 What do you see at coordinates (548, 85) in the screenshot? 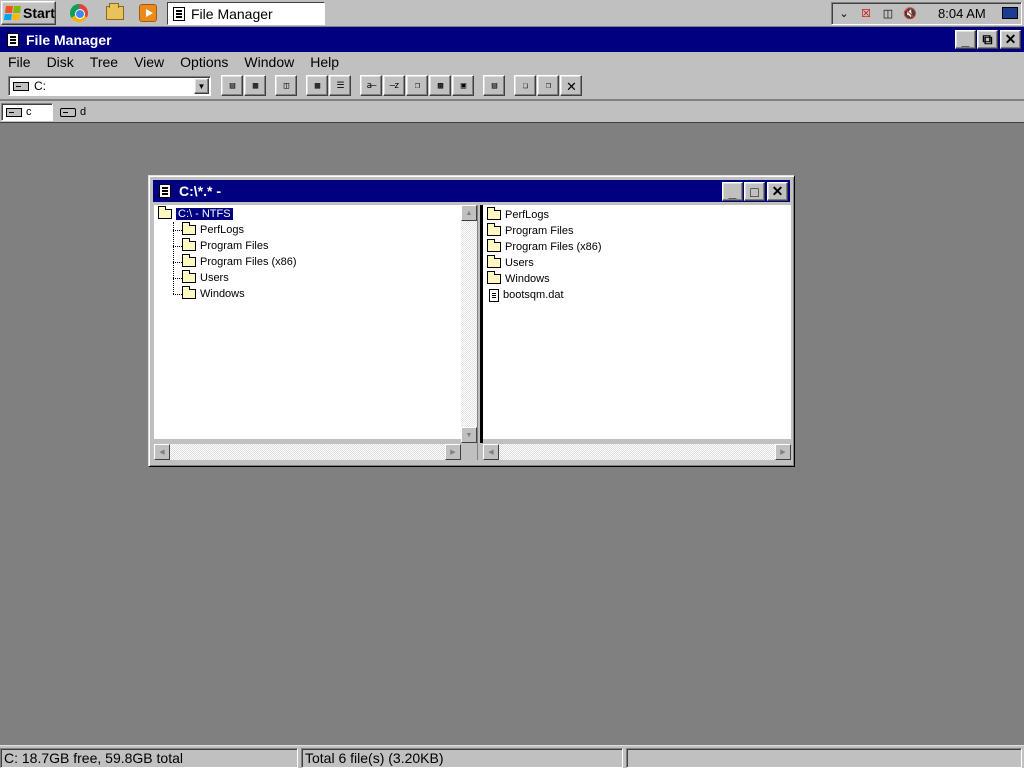
I see `paste-button: ❐` at bounding box center [548, 85].